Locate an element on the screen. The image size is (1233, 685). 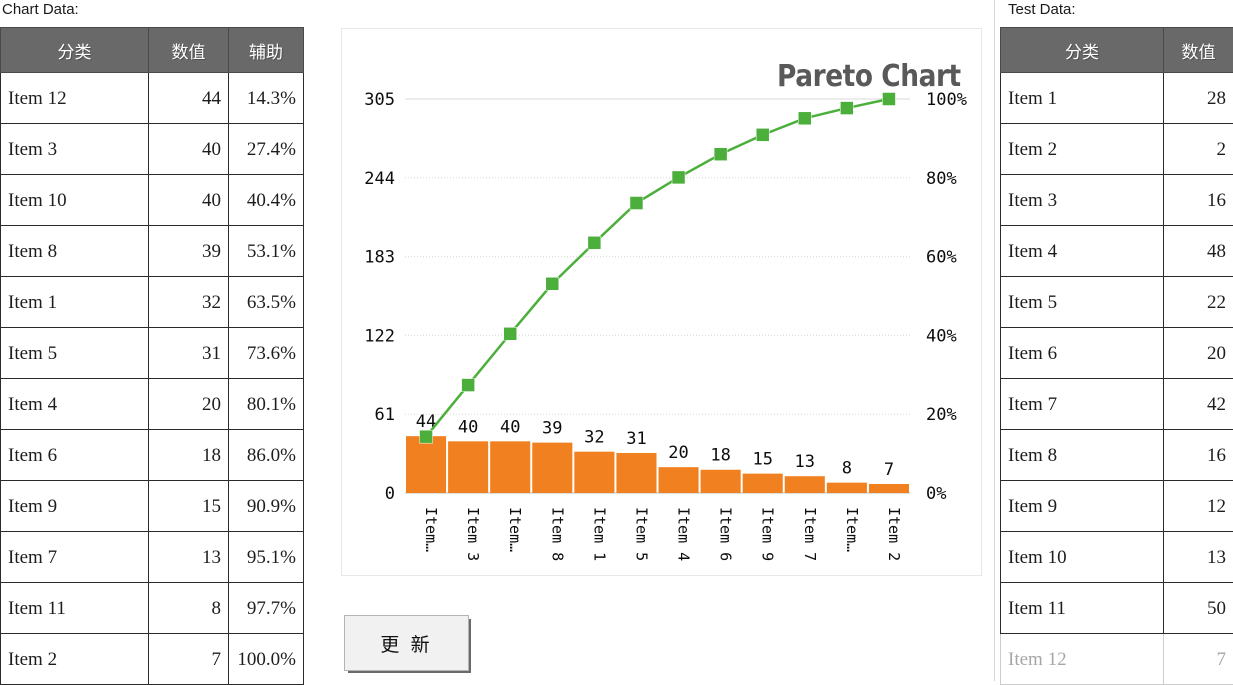
col-header-value: 数值 is located at coordinates (189, 50).